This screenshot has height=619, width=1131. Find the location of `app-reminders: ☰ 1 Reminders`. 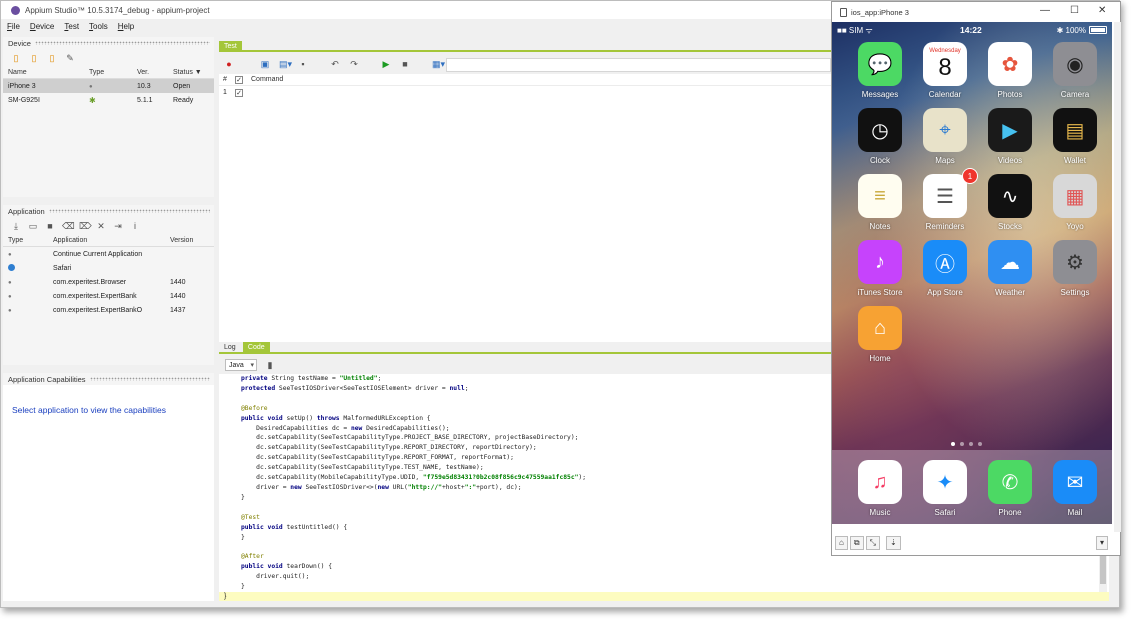

app-reminders: ☰ 1 Reminders is located at coordinates (948, 199).